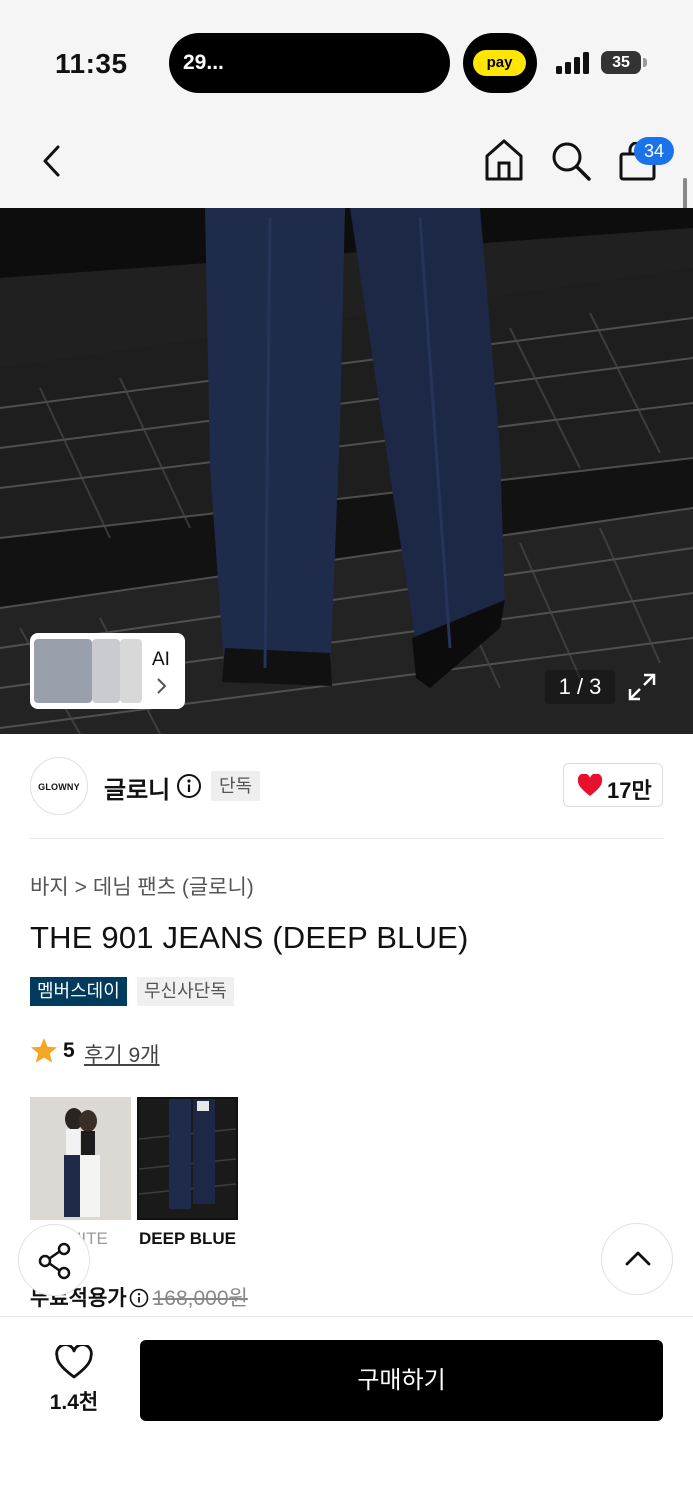 This screenshot has width=693, height=1500. I want to click on pay-indicator: pay, so click(500, 63).